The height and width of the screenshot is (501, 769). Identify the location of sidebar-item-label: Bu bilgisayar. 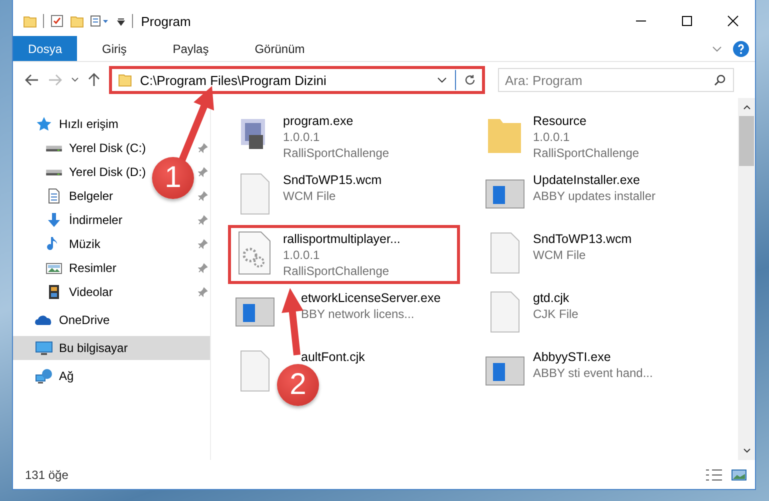
(93, 348).